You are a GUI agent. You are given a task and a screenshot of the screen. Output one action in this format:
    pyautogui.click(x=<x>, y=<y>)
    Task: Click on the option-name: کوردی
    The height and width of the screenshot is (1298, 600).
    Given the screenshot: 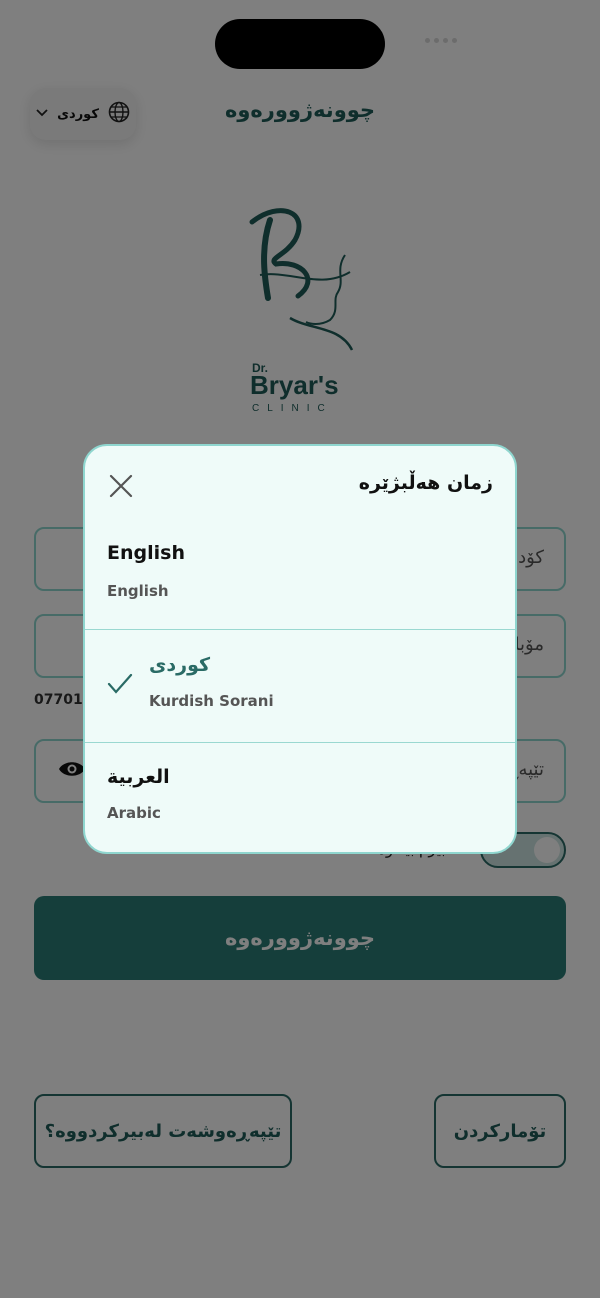 What is the action you would take?
    pyautogui.click(x=180, y=665)
    